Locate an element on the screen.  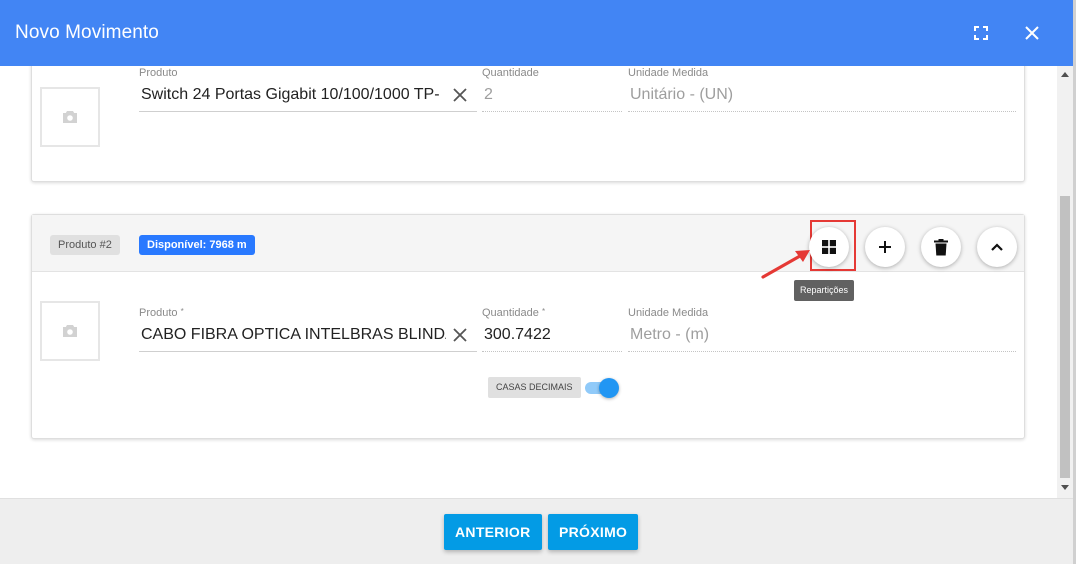
collapse-card-button is located at coordinates (997, 247).